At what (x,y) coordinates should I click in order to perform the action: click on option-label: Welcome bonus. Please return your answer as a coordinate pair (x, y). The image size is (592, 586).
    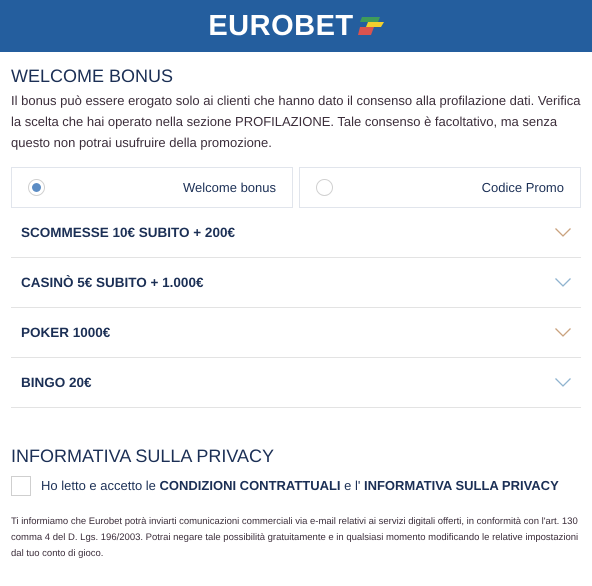
    Looking at the image, I should click on (229, 187).